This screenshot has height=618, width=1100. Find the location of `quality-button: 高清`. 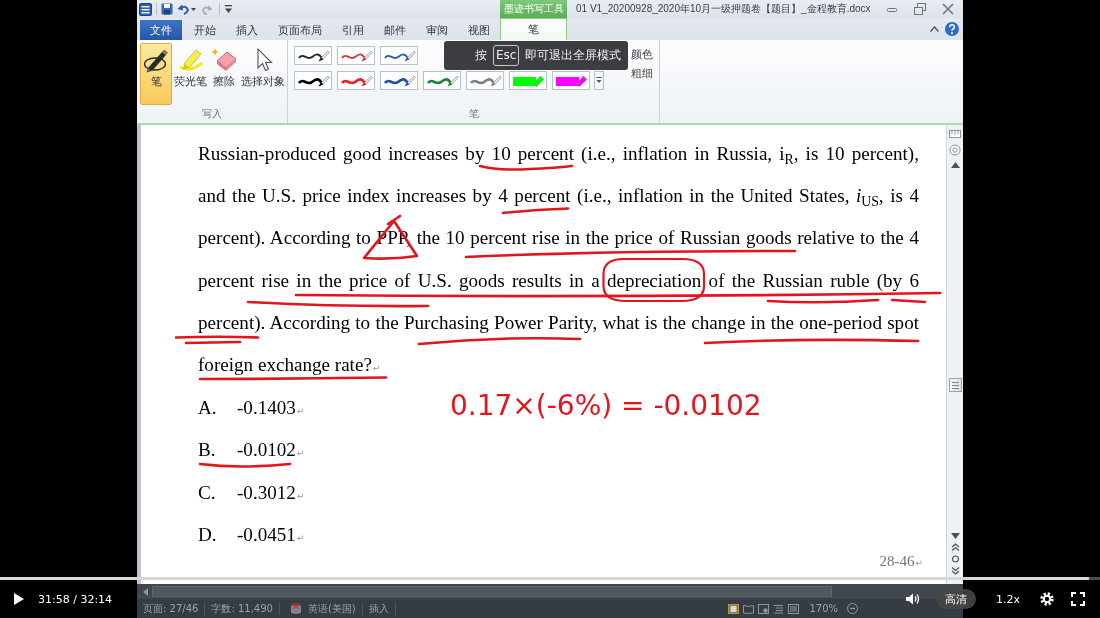

quality-button: 高清 is located at coordinates (956, 599).